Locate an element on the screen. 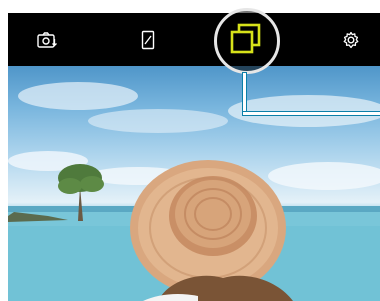  gear-icon is located at coordinates (351, 39).